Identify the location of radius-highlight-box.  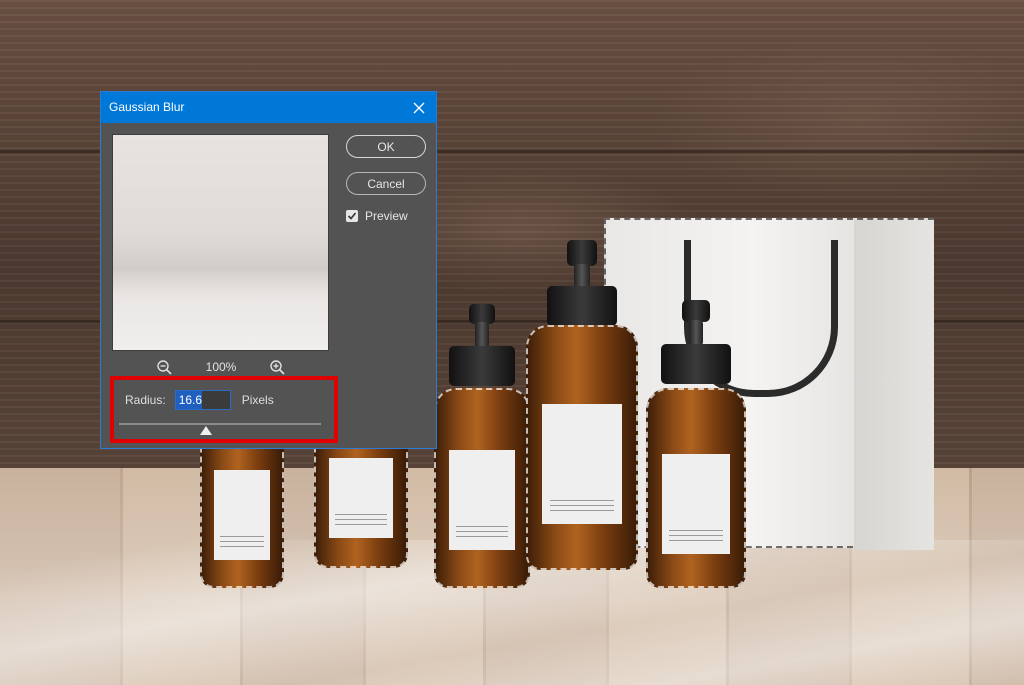
(224, 409).